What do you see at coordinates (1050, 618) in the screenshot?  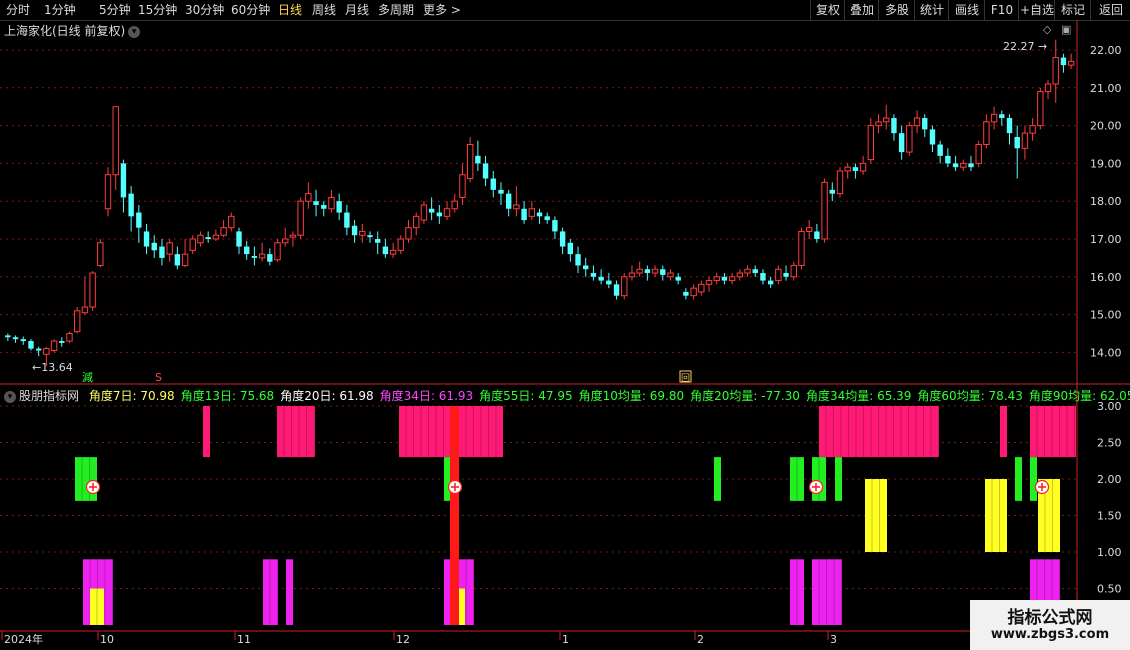 I see `watermark-title: 指标公式网` at bounding box center [1050, 618].